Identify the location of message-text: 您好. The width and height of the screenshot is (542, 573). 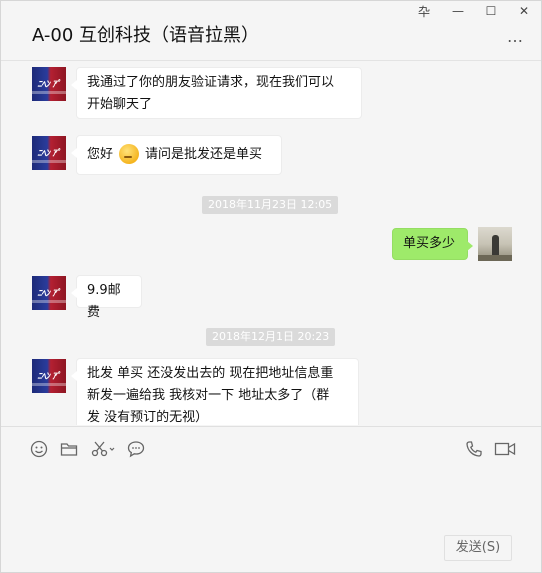
(100, 154).